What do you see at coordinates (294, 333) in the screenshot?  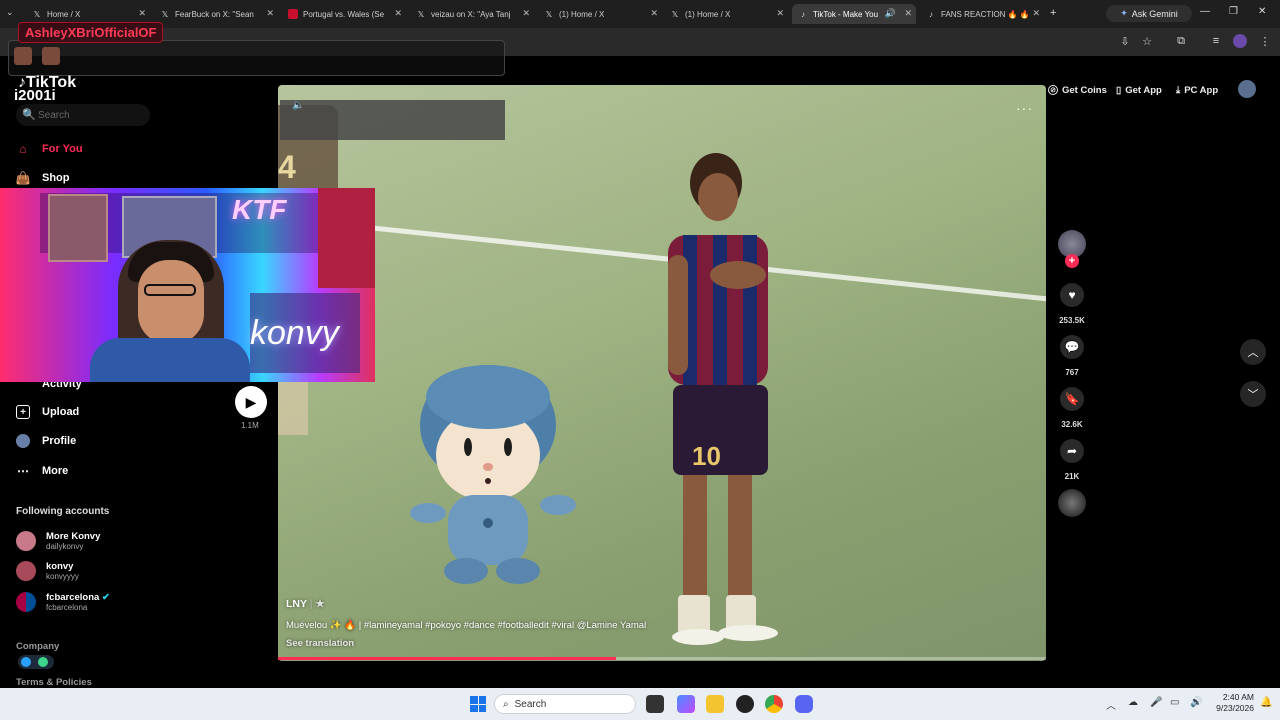 I see `webcam-neon-konvy: konvy` at bounding box center [294, 333].